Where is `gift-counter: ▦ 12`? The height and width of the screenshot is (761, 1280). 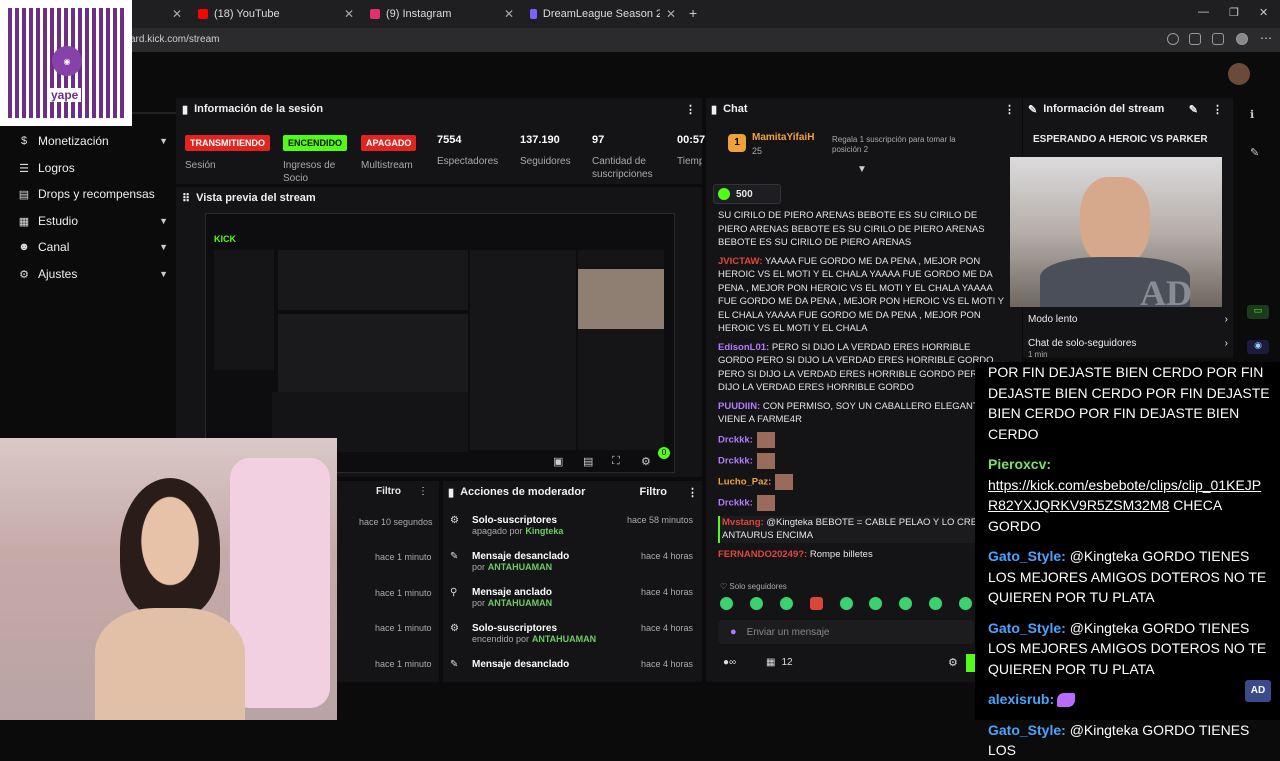 gift-counter: ▦ 12 is located at coordinates (779, 662).